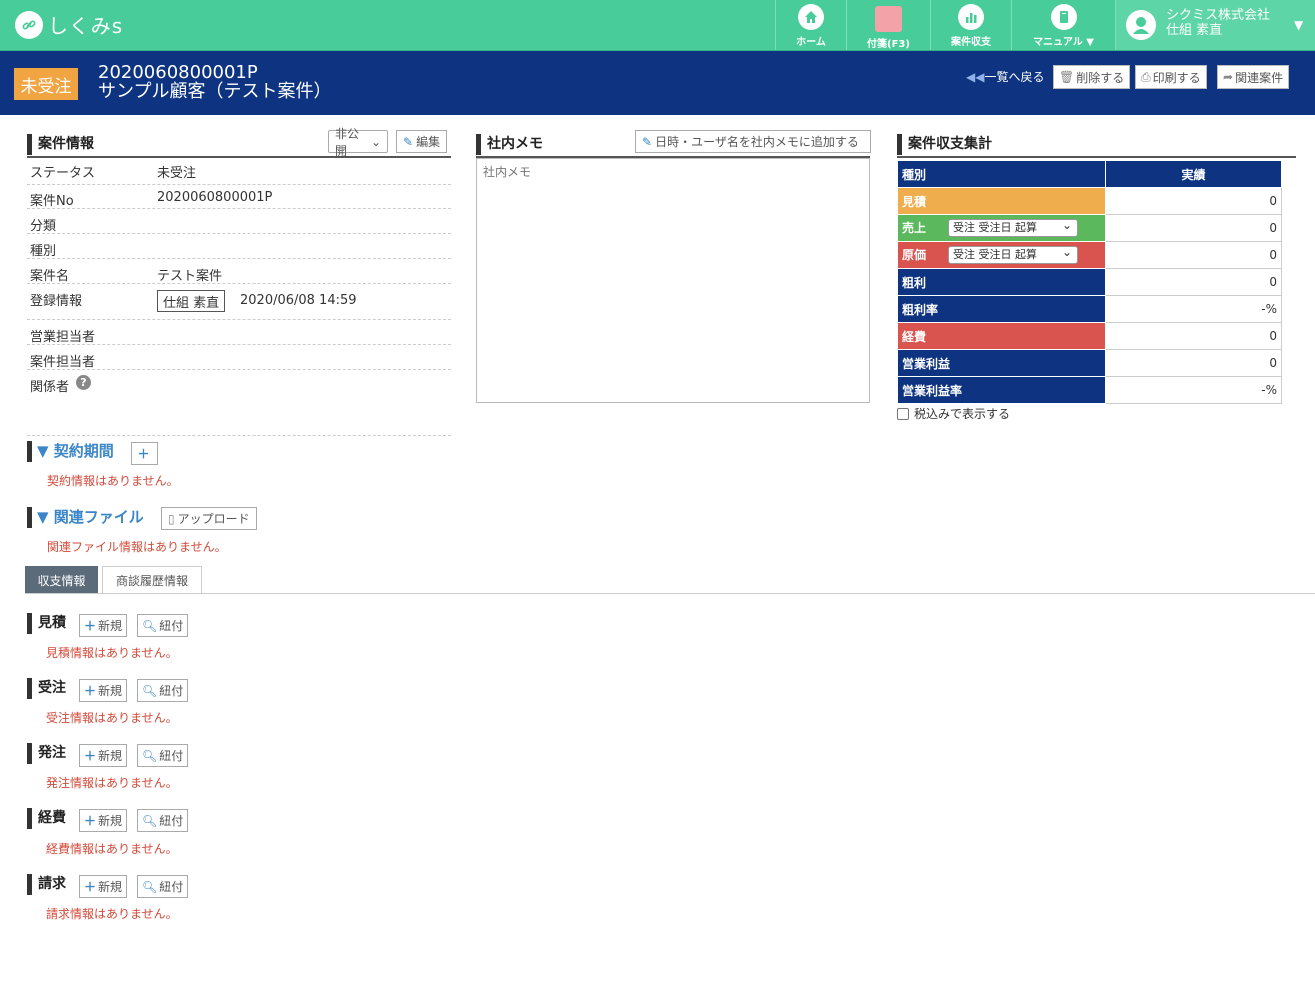 The image size is (1315, 989). What do you see at coordinates (298, 300) in the screenshot?
I see `registered-datetime: 2020/06/08 14:59` at bounding box center [298, 300].